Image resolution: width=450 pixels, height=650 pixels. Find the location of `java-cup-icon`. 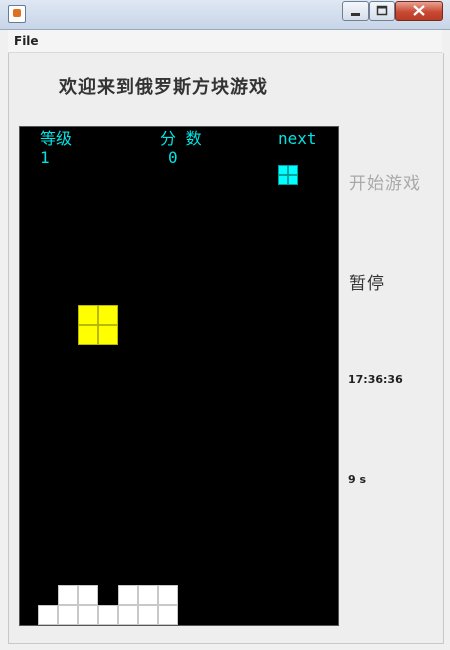

java-cup-icon is located at coordinates (17, 14).